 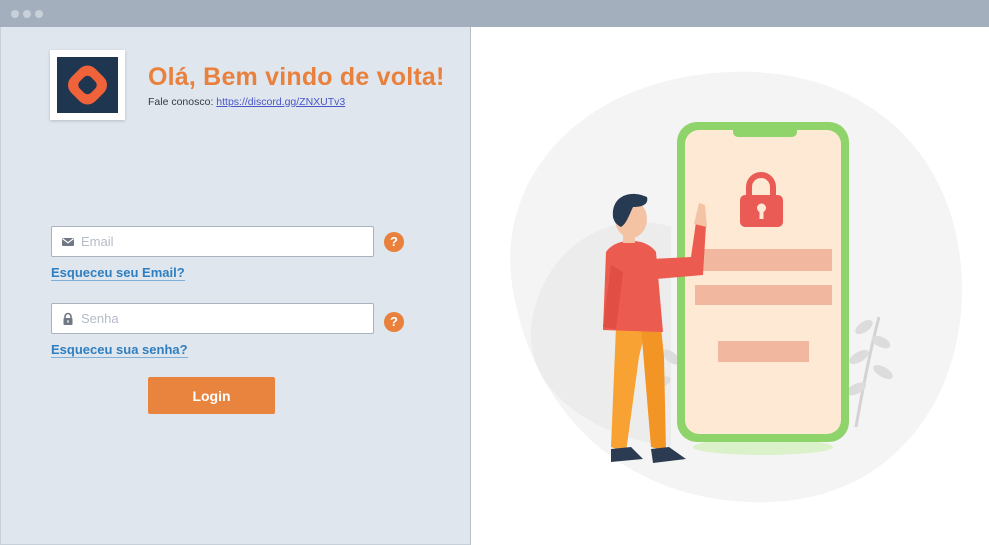 I want to click on contact-label: Fale conosco:, so click(x=181, y=102).